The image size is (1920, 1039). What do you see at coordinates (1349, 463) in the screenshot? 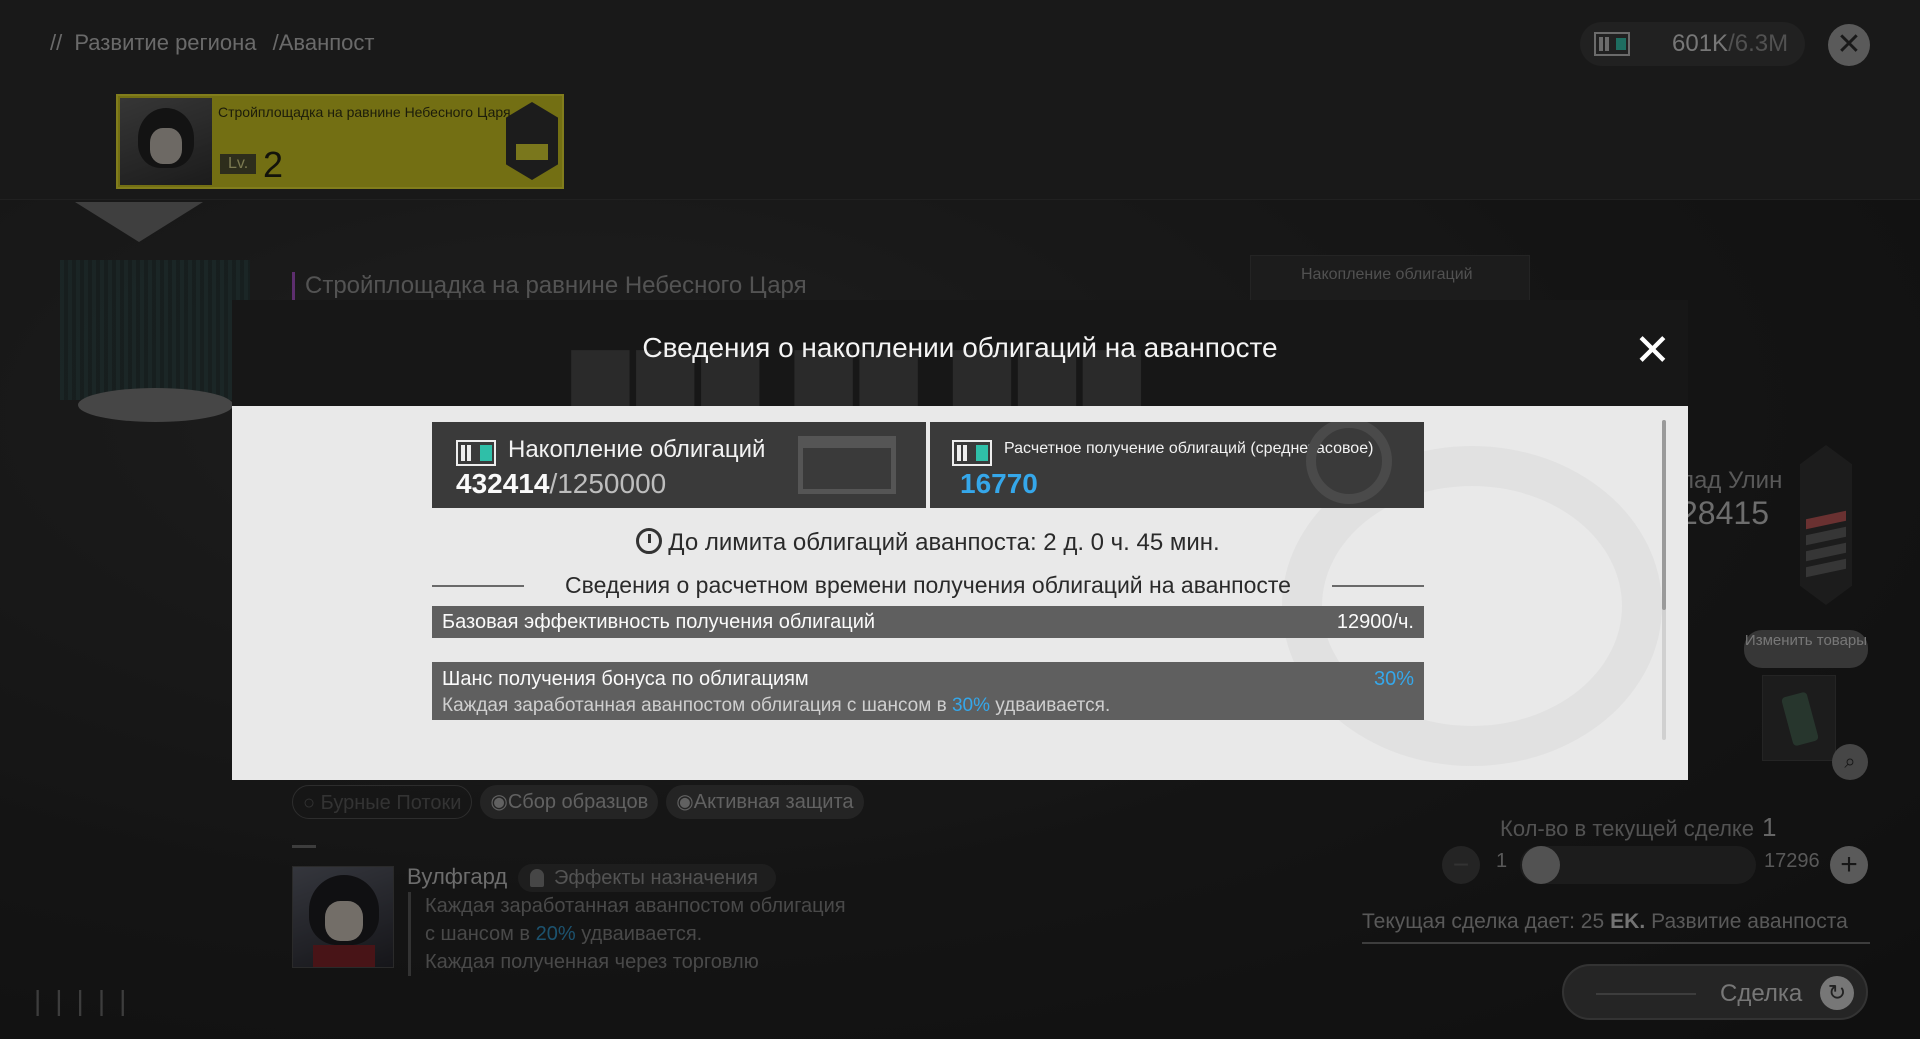
I see `timer-ring-icon` at bounding box center [1349, 463].